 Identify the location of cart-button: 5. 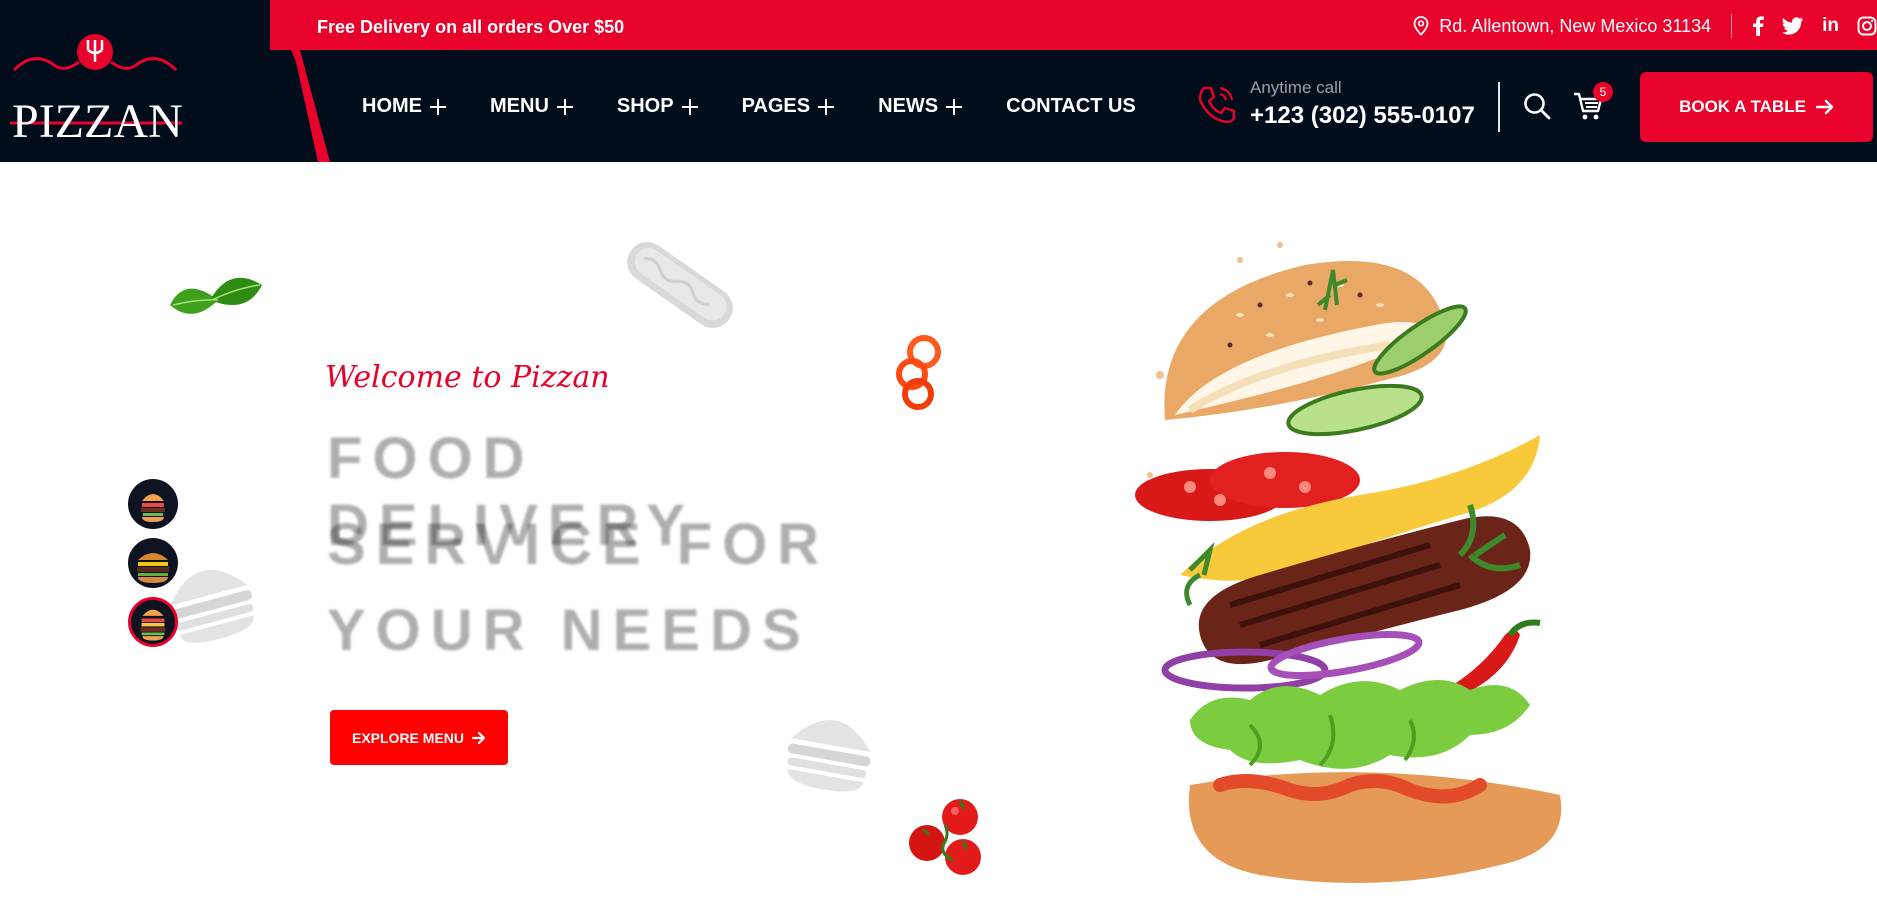
(1593, 103).